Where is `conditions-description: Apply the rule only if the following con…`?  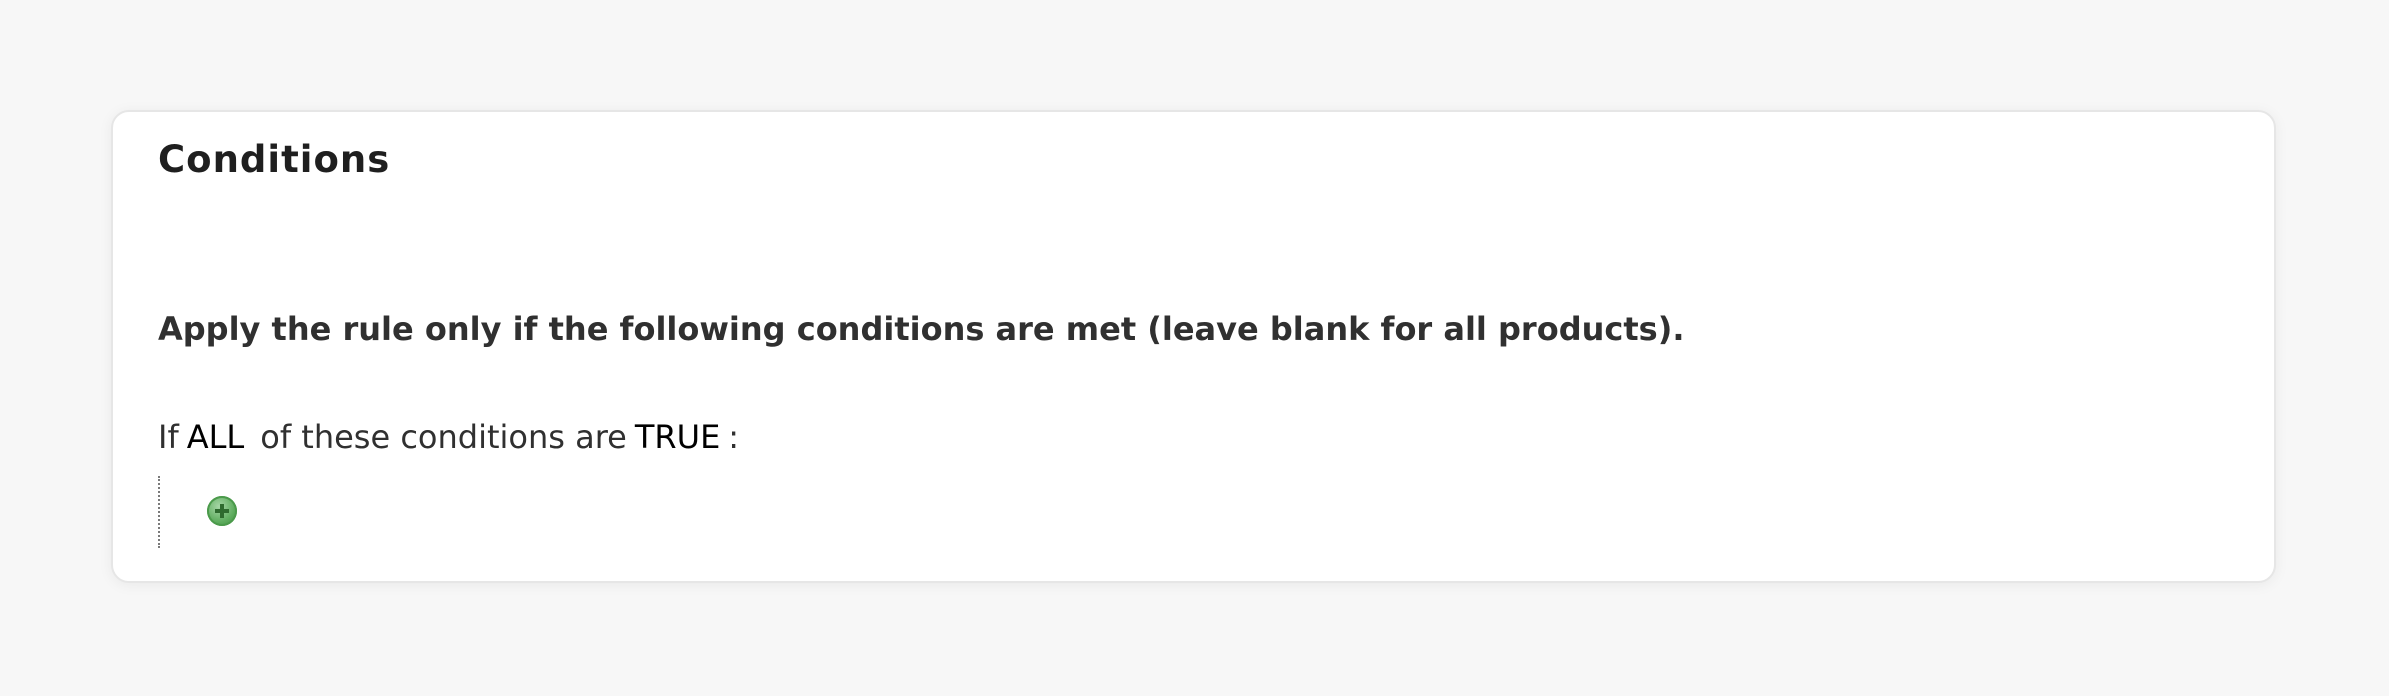
conditions-description: Apply the rule only if the following con… is located at coordinates (921, 329).